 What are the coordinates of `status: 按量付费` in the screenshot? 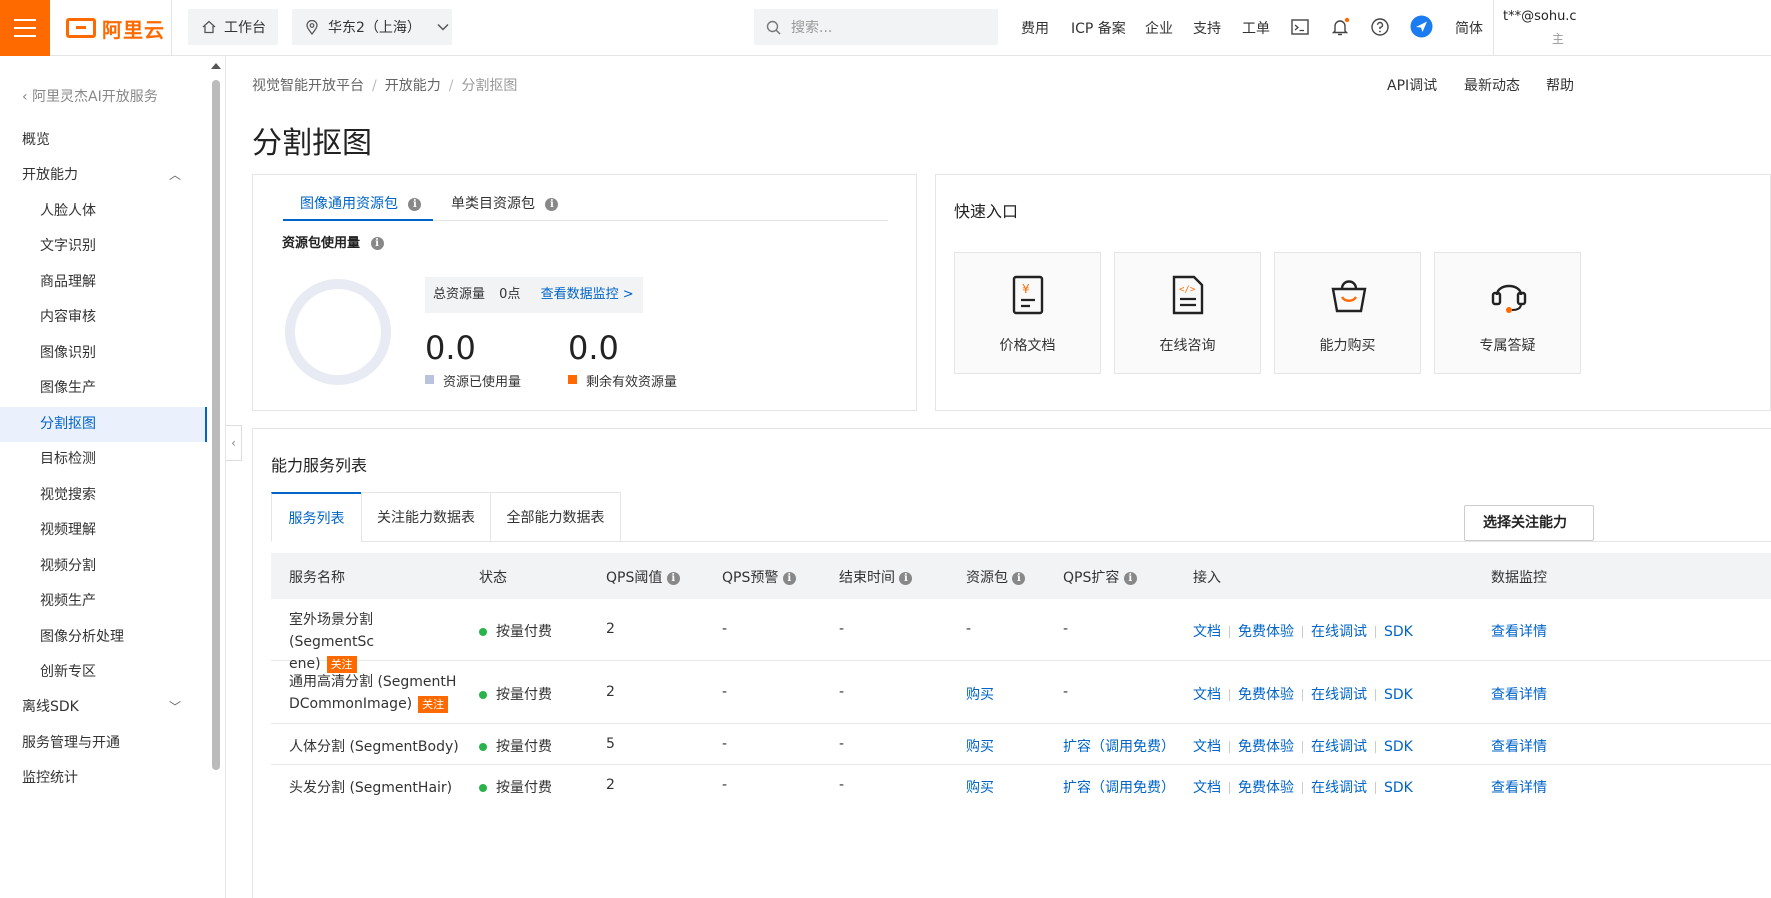 It's located at (515, 631).